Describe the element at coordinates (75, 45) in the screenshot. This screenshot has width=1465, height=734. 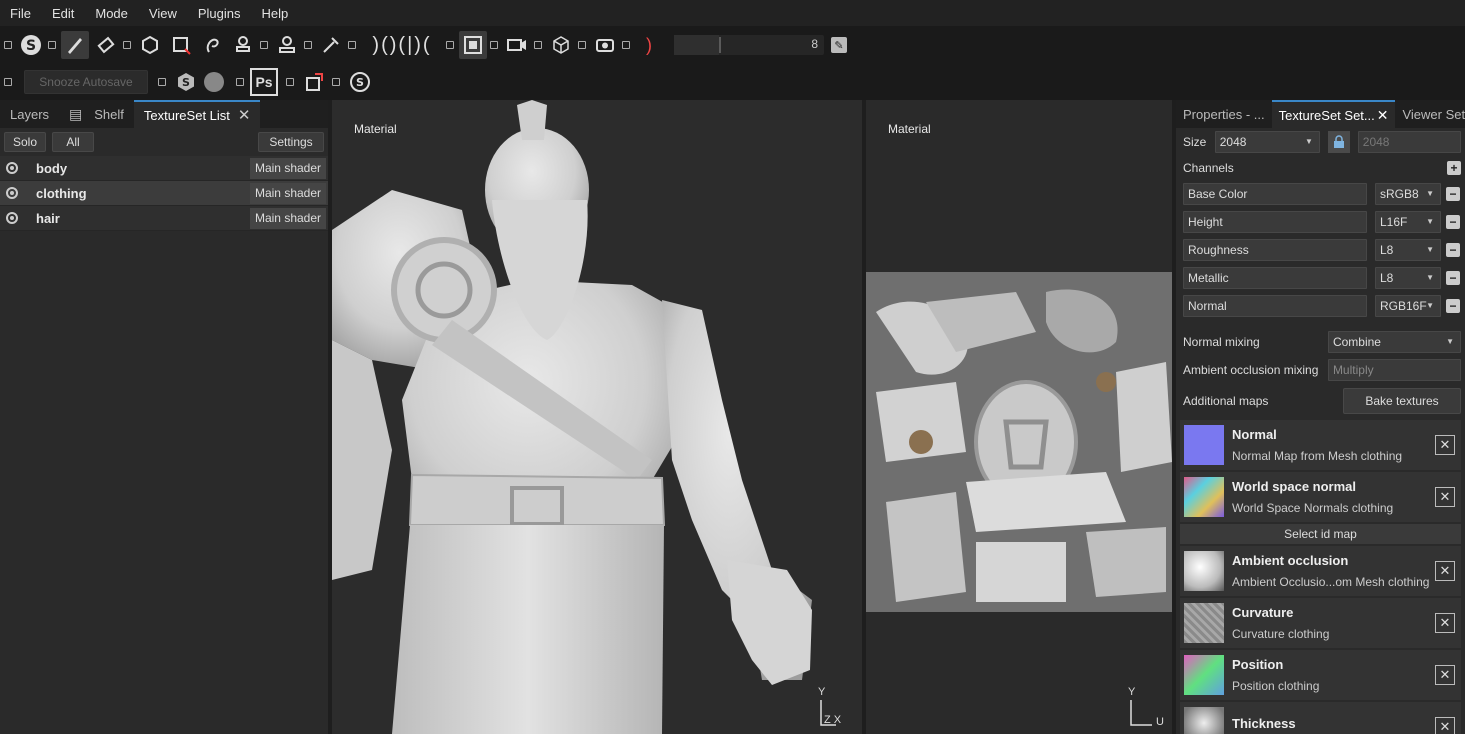
I see `paint-brush-icon` at that location.